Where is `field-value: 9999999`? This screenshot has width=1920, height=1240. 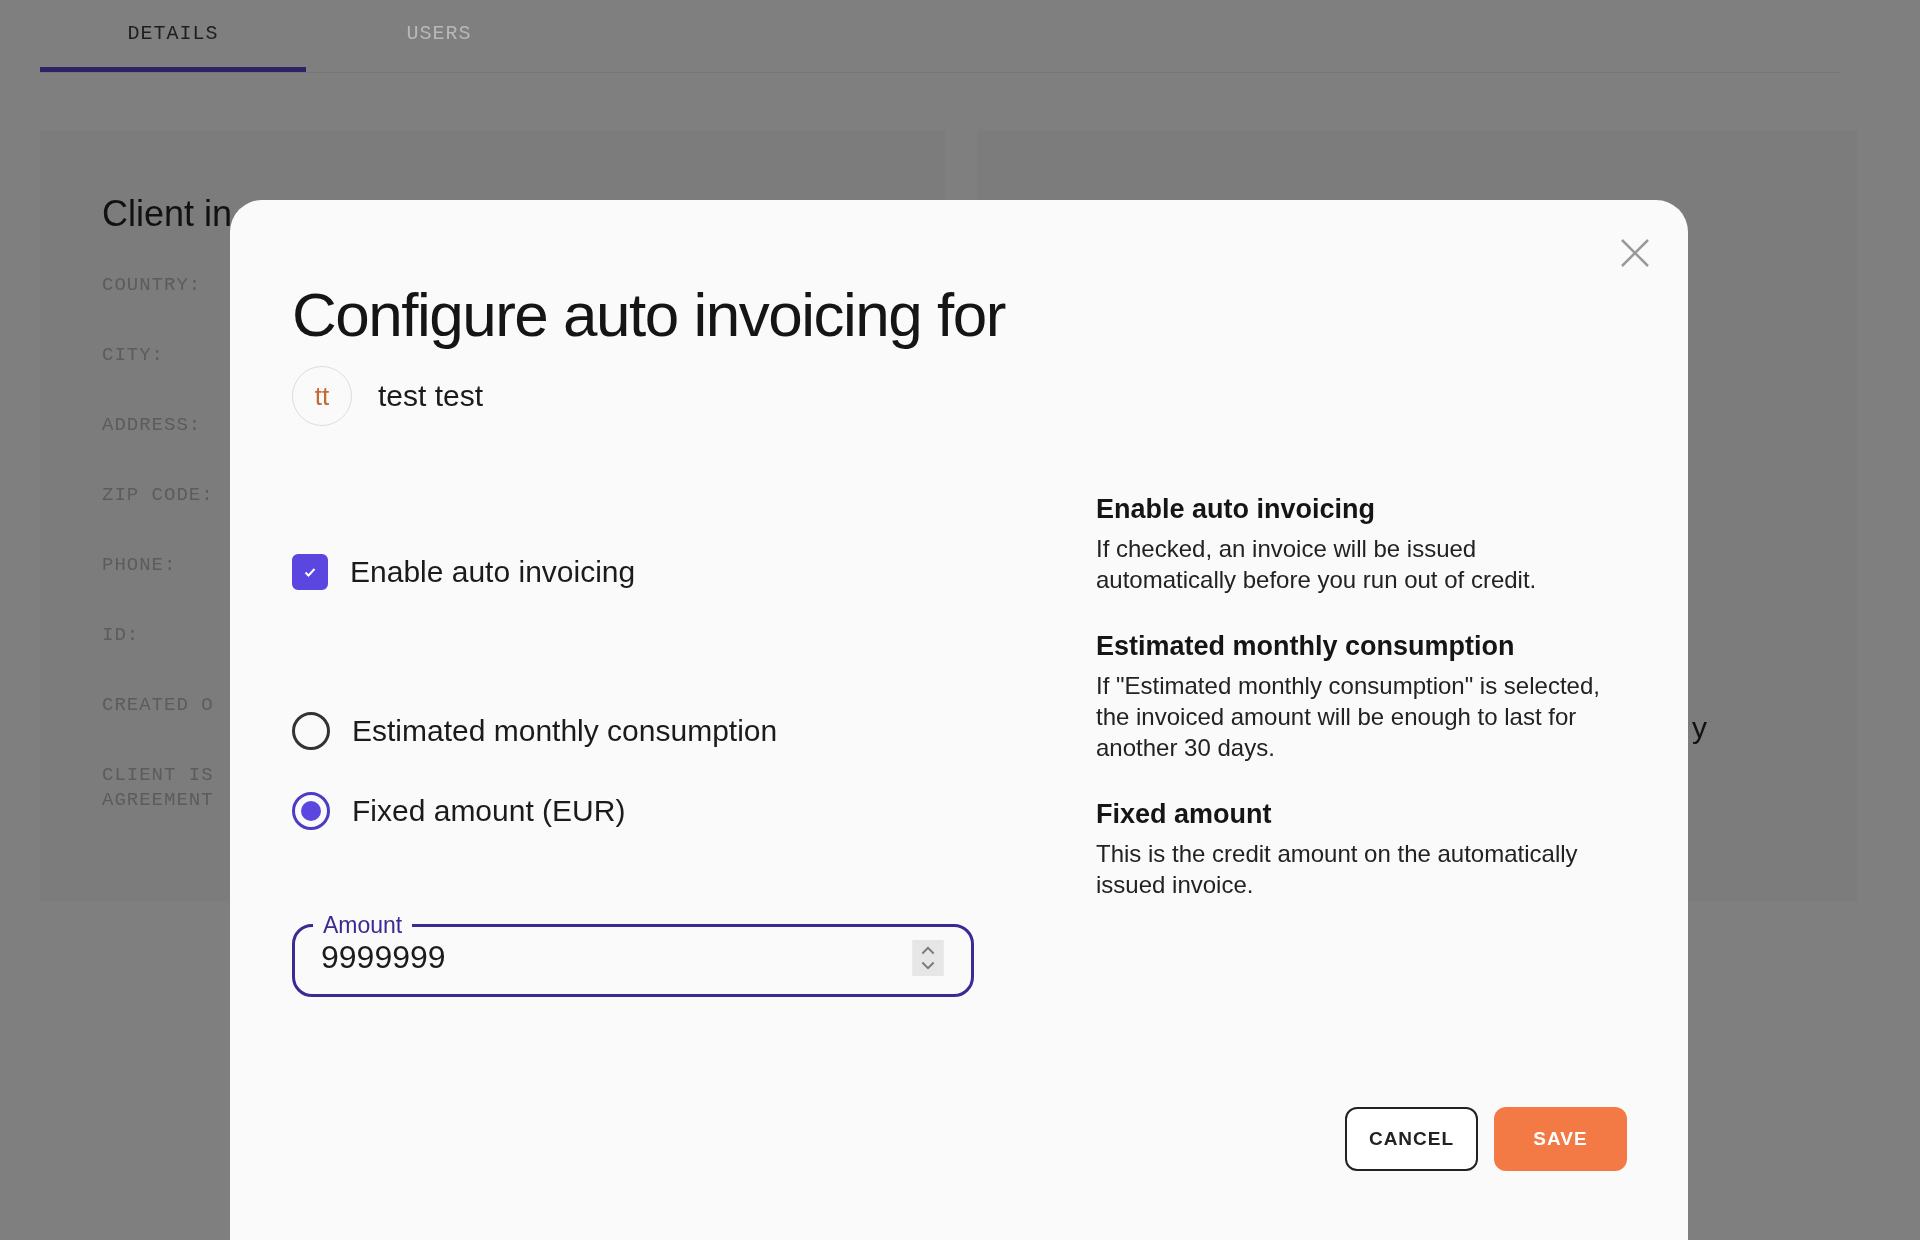
field-value: 9999999 is located at coordinates (384, 958).